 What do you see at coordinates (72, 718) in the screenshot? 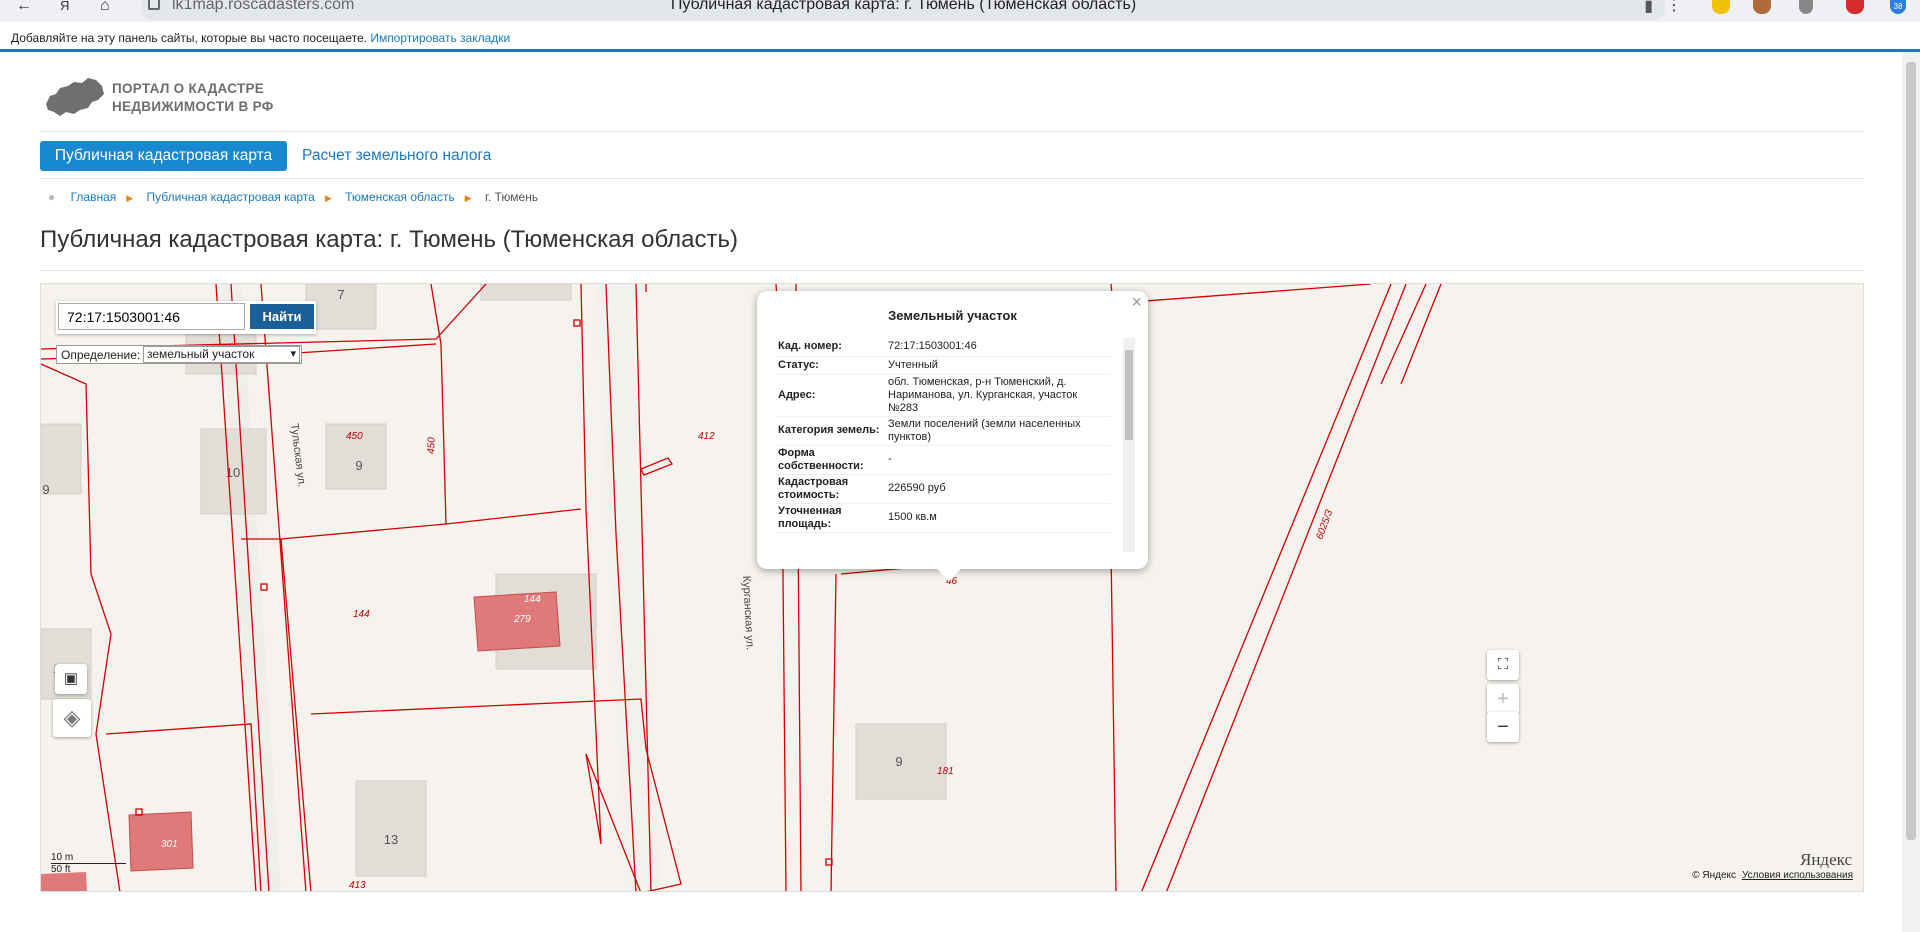
I see `layers-icon: ◈` at bounding box center [72, 718].